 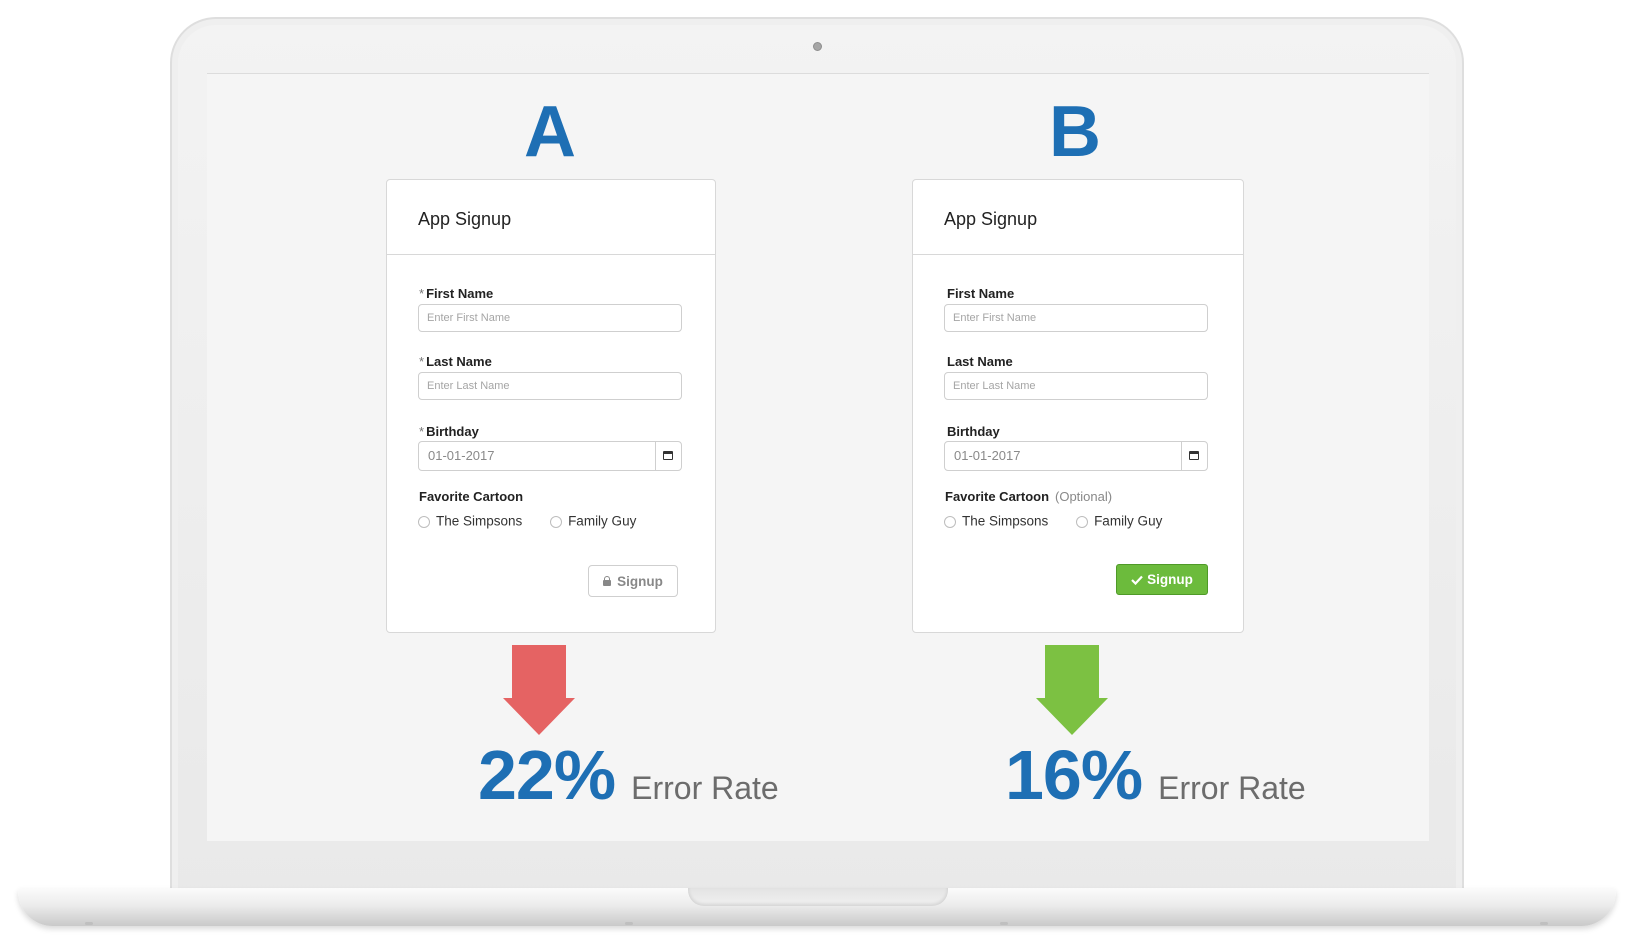 What do you see at coordinates (817, 46) in the screenshot?
I see `camera-icon` at bounding box center [817, 46].